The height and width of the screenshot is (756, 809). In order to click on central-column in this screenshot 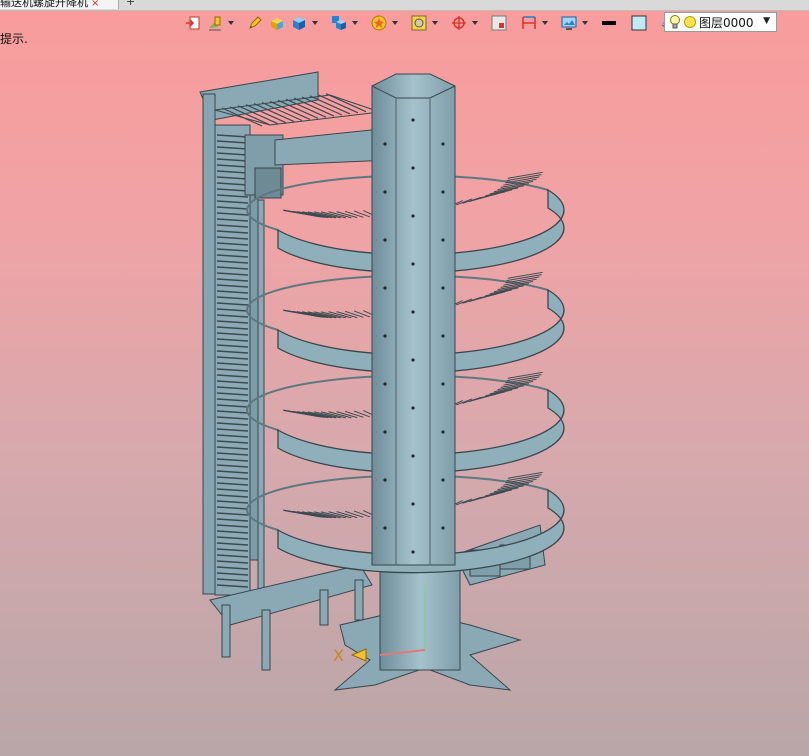, I will do `click(413, 319)`.